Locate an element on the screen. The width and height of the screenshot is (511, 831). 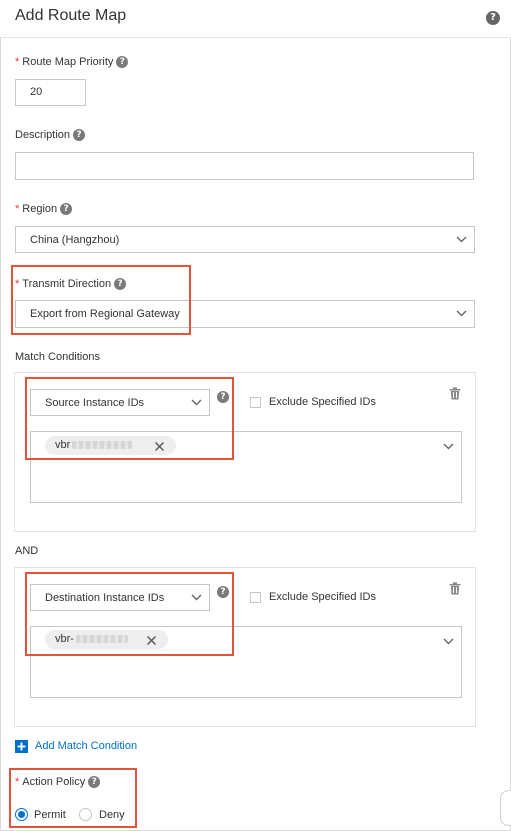
highlight-transmit-direction is located at coordinates (101, 300).